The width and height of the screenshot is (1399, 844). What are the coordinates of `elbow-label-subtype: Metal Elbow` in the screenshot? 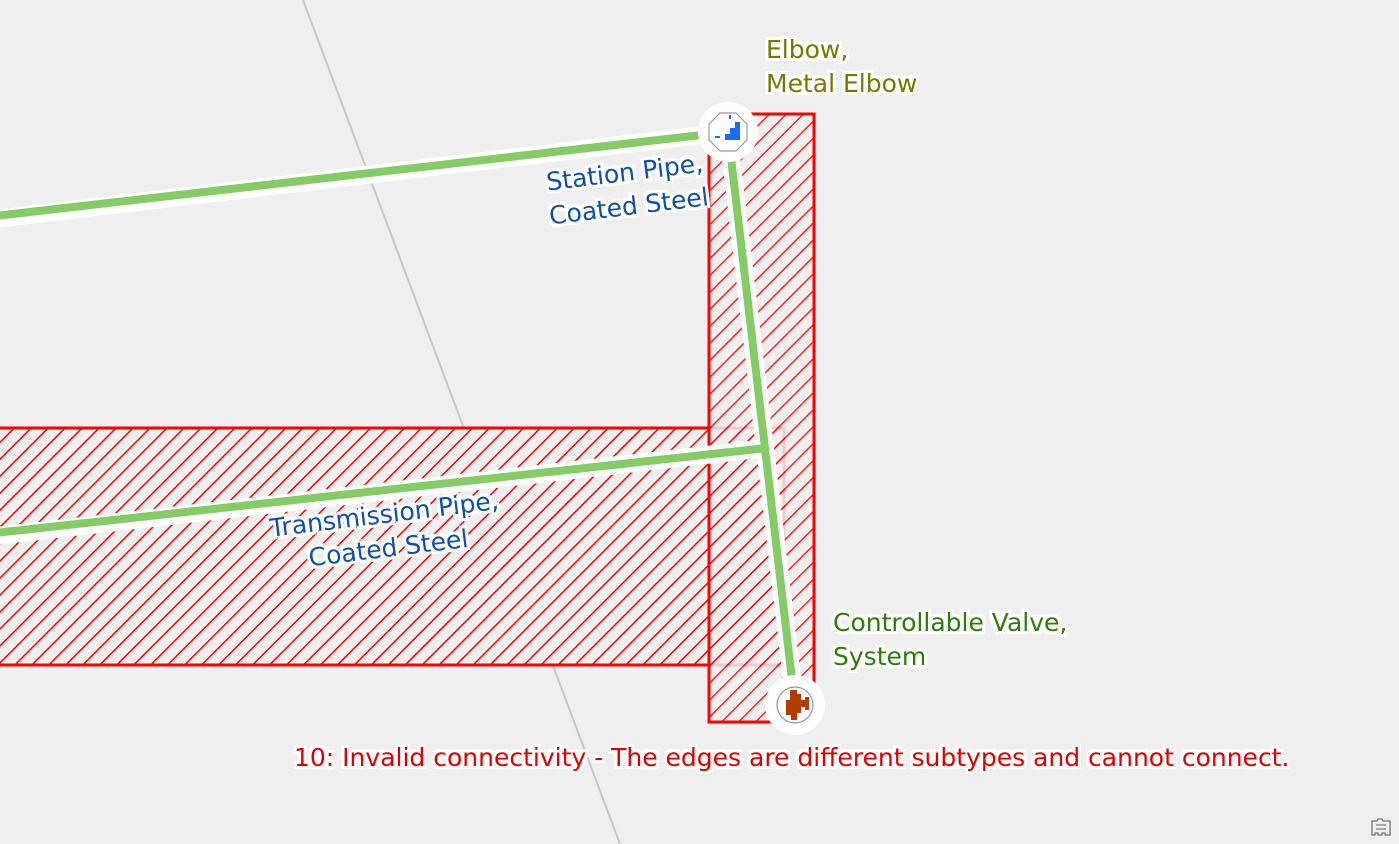 It's located at (842, 83).